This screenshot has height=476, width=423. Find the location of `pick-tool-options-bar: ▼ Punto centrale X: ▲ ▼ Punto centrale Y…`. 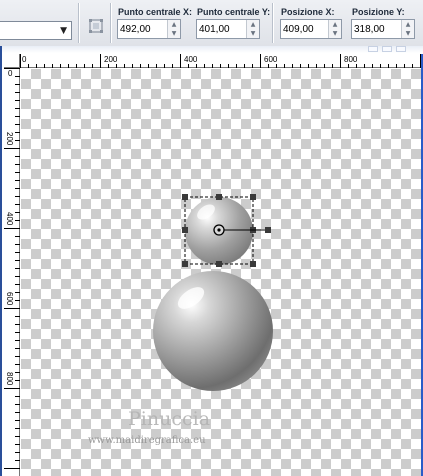

pick-tool-options-bar: ▼ Punto centrale X: ▲ ▼ Punto centrale Y… is located at coordinates (211, 23).